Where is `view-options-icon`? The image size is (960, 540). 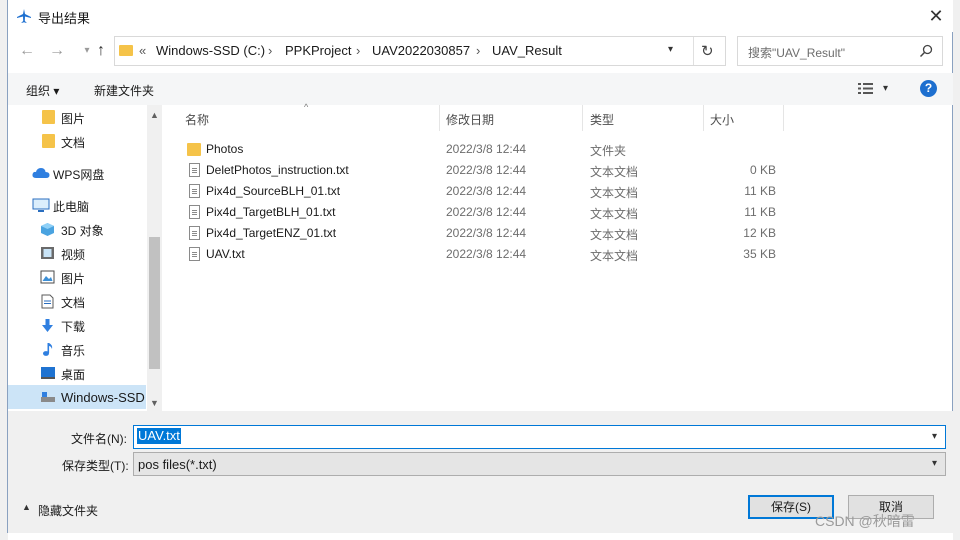 view-options-icon is located at coordinates (866, 88).